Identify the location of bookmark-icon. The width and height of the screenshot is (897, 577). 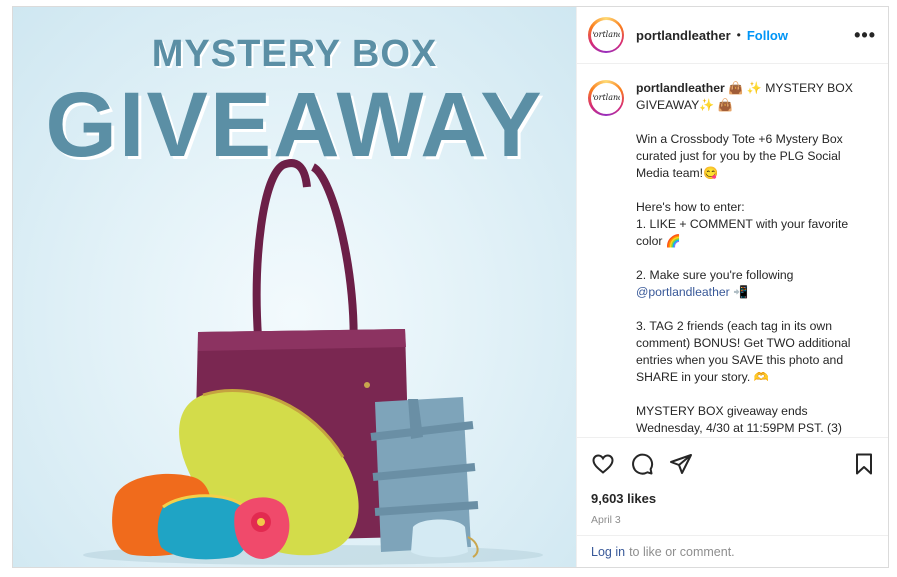
(864, 464).